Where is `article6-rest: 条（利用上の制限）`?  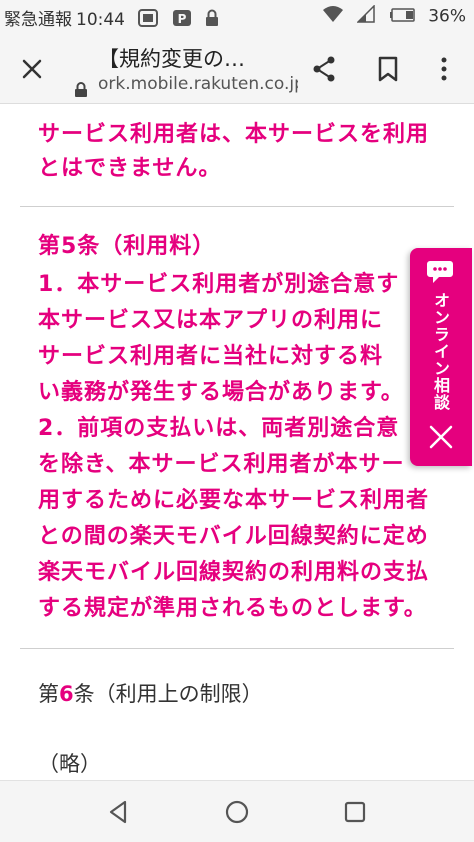 article6-rest: 条（利用上の制限） is located at coordinates (168, 694).